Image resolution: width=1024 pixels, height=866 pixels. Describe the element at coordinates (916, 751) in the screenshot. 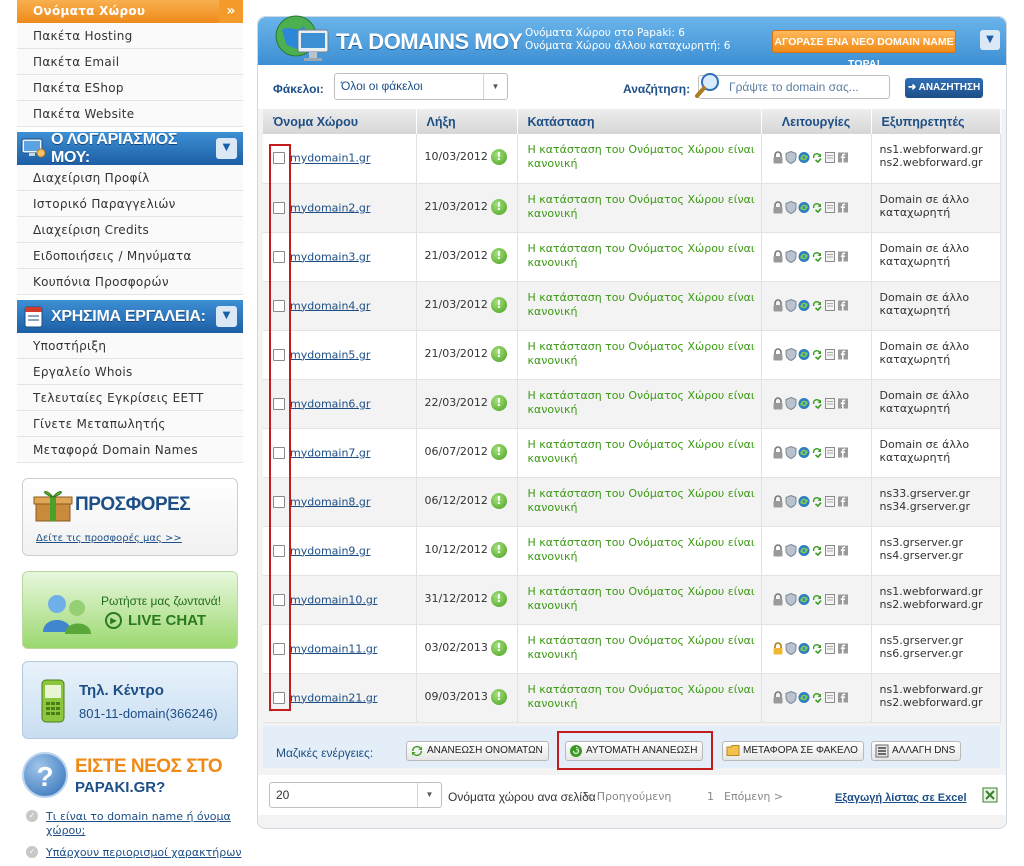

I see `change-dns-button: ΑΛΛΑΓΗ DNS` at that location.